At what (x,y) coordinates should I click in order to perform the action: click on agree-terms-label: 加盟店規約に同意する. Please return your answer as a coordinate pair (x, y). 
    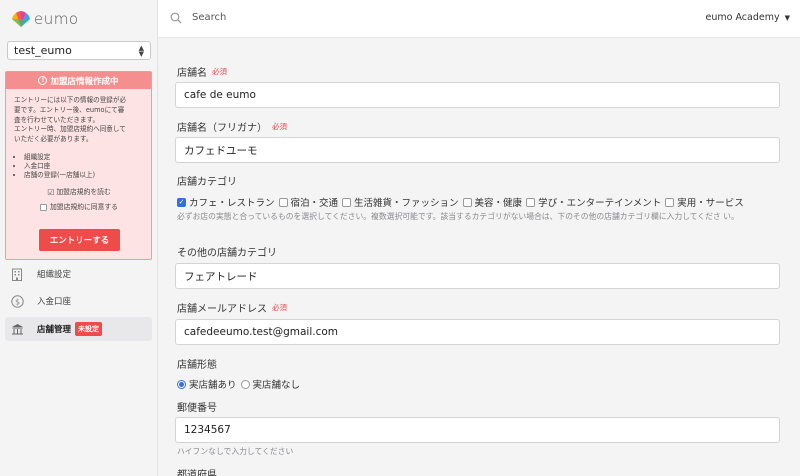
    Looking at the image, I should click on (84, 206).